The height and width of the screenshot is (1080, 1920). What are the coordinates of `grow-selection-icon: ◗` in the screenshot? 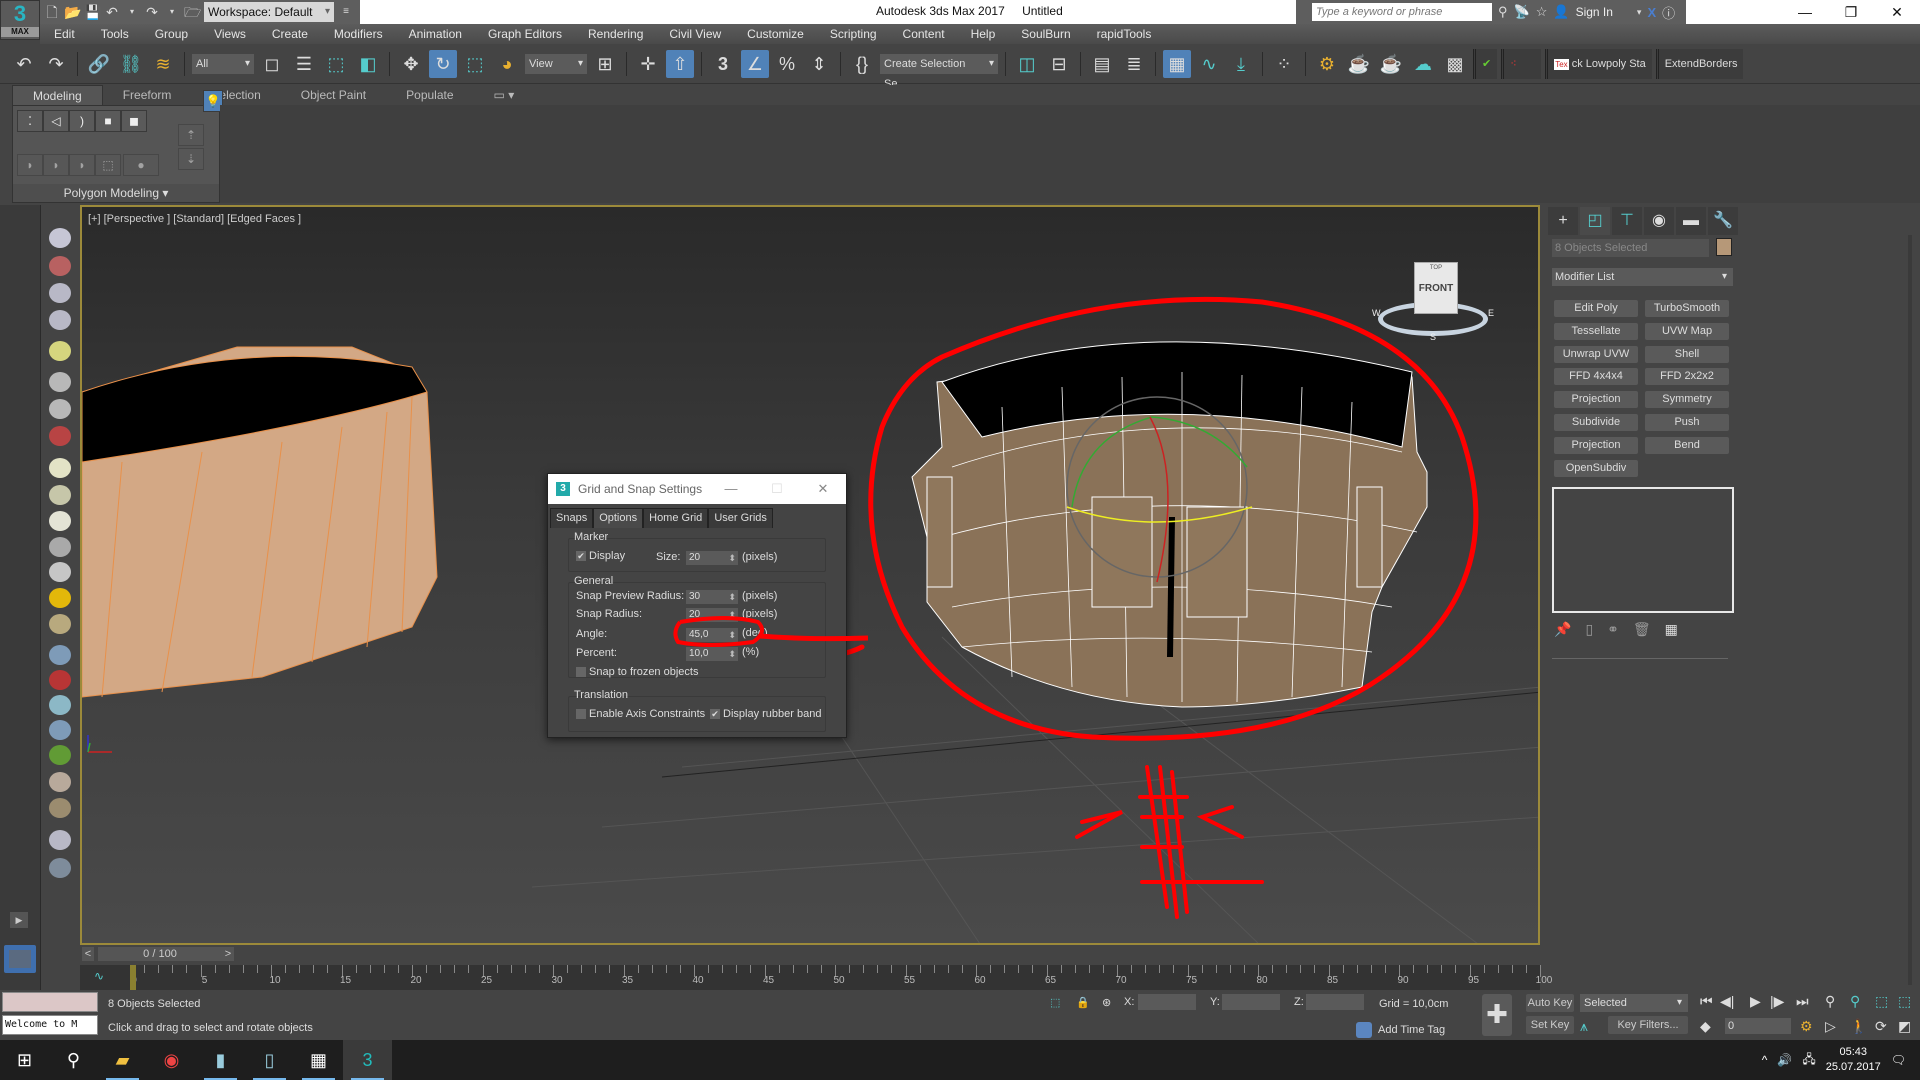 It's located at (30, 165).